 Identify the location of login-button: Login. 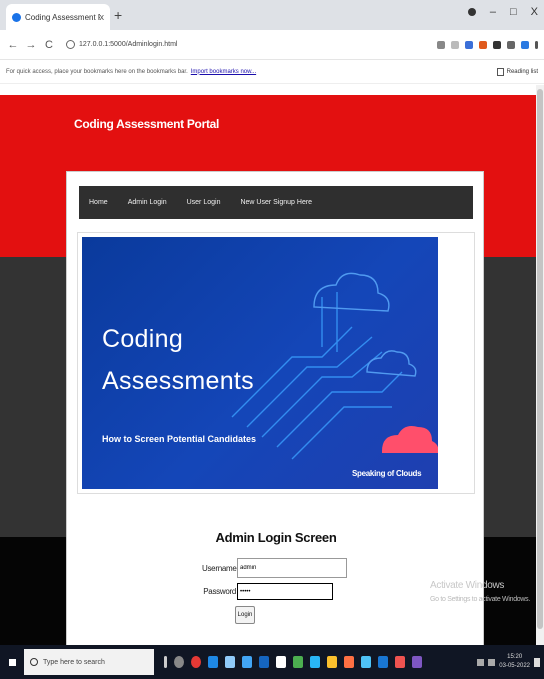
(245, 615).